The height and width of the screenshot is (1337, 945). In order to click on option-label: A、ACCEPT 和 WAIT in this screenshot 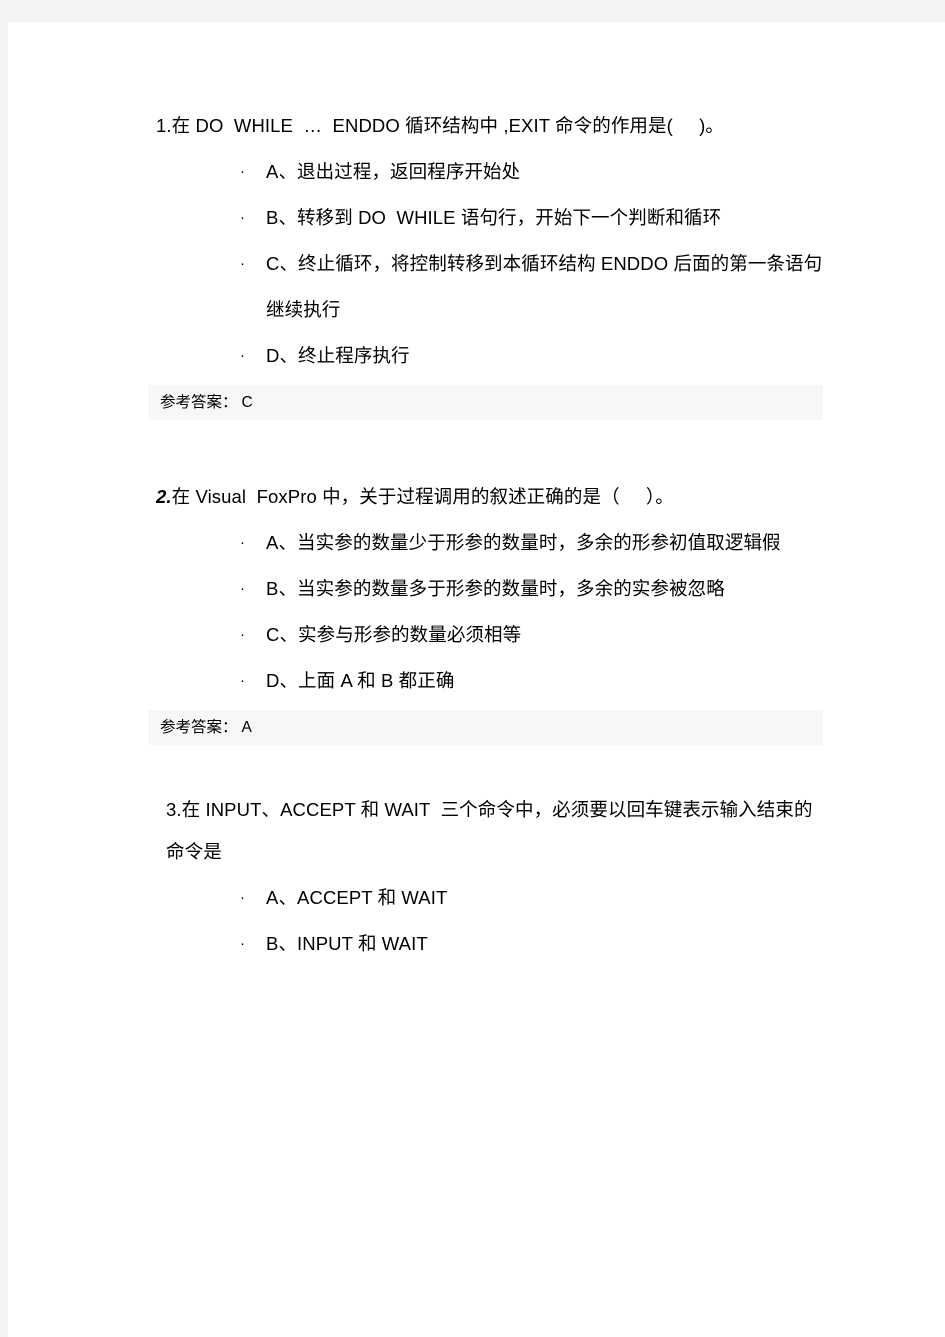, I will do `click(357, 897)`.